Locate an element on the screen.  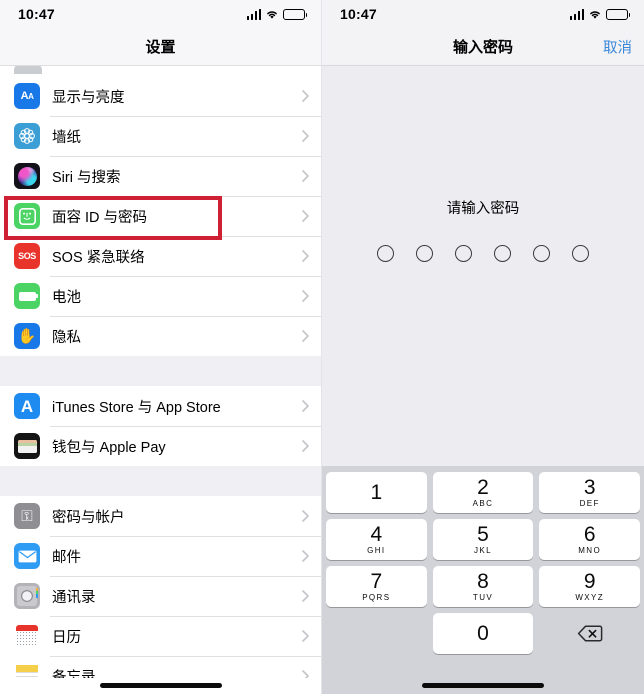
key-0: 0 is located at coordinates (483, 633).